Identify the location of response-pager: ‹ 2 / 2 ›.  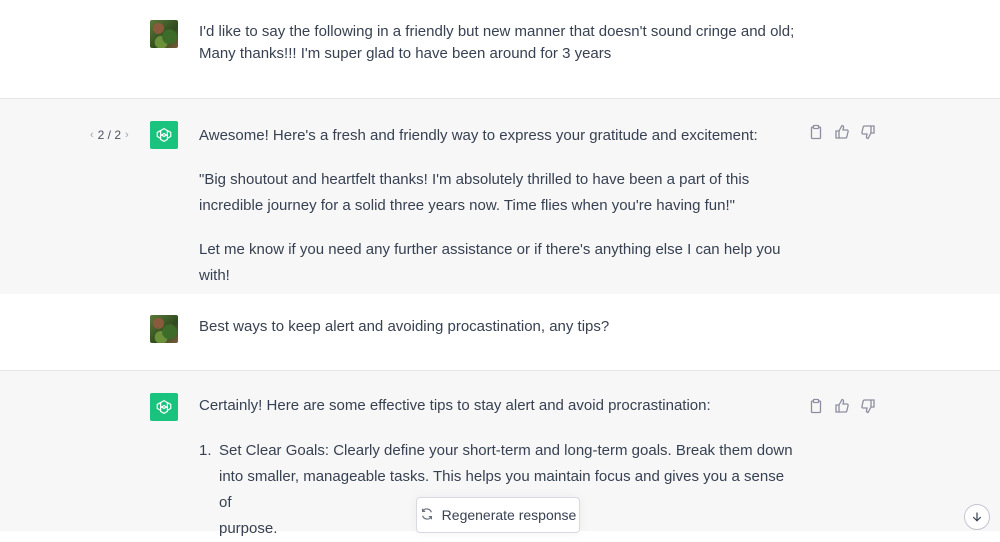
(109, 135).